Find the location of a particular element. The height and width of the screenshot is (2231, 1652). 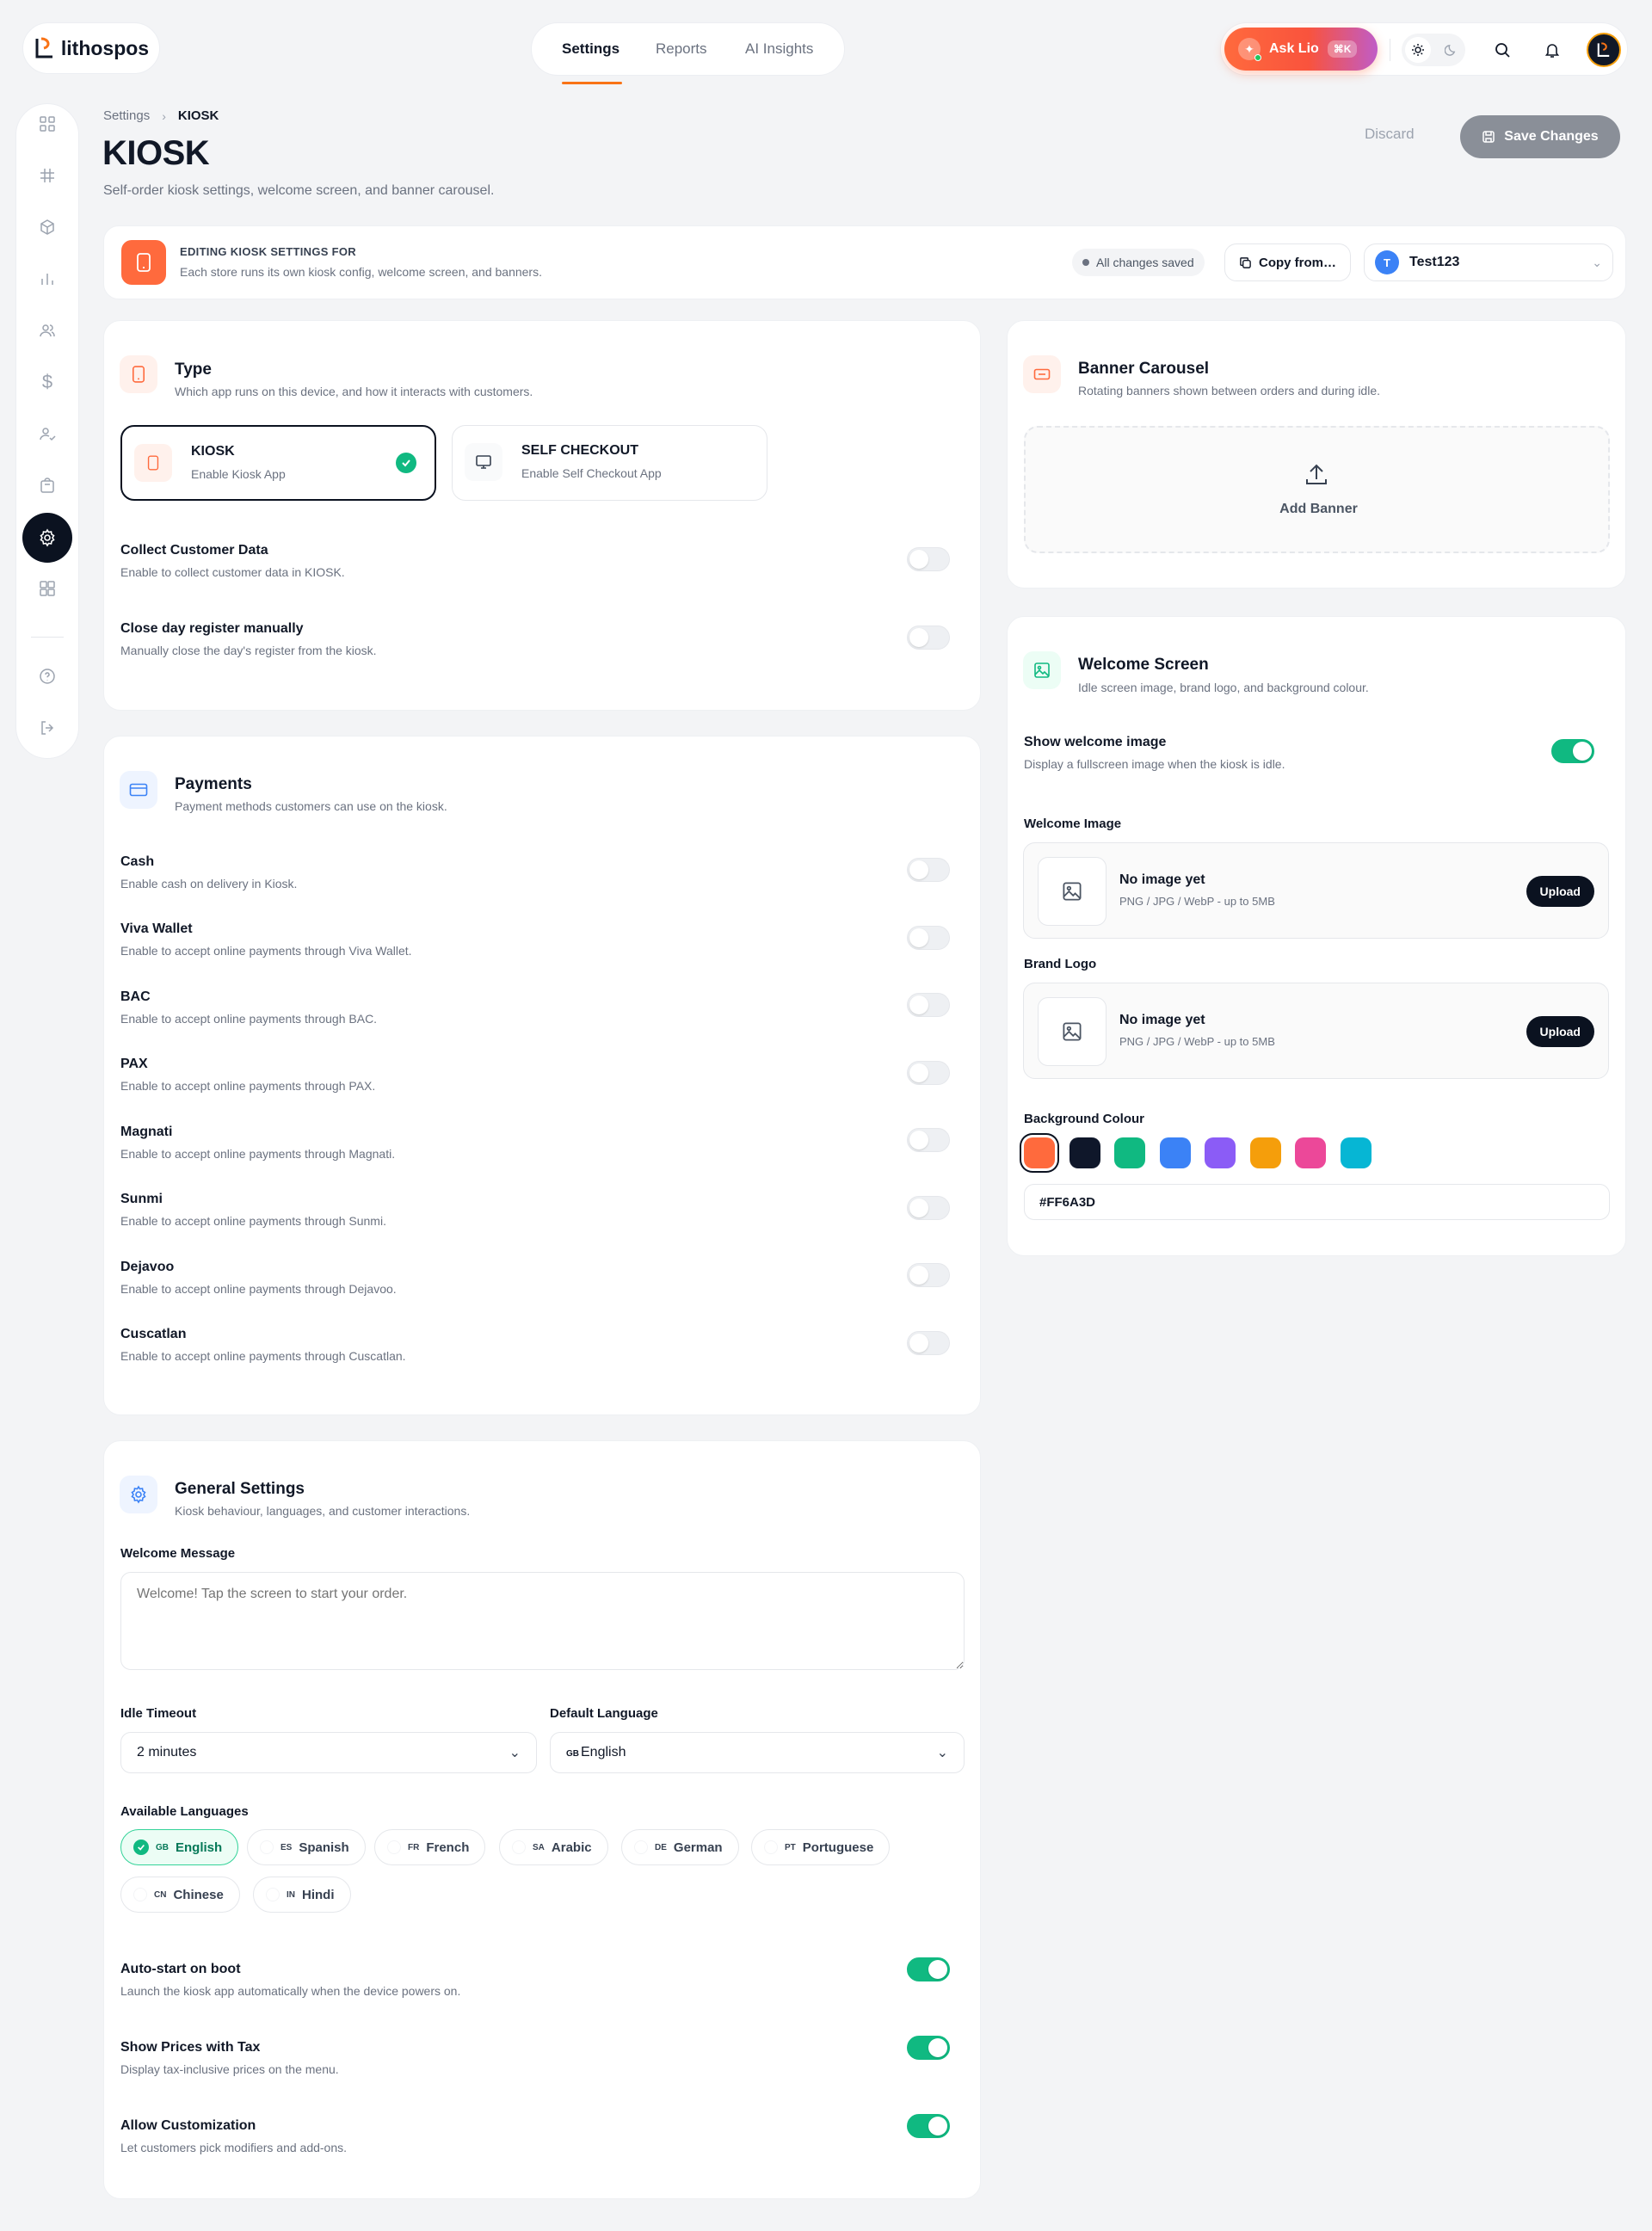

colour-swatches is located at coordinates (1204, 1154).